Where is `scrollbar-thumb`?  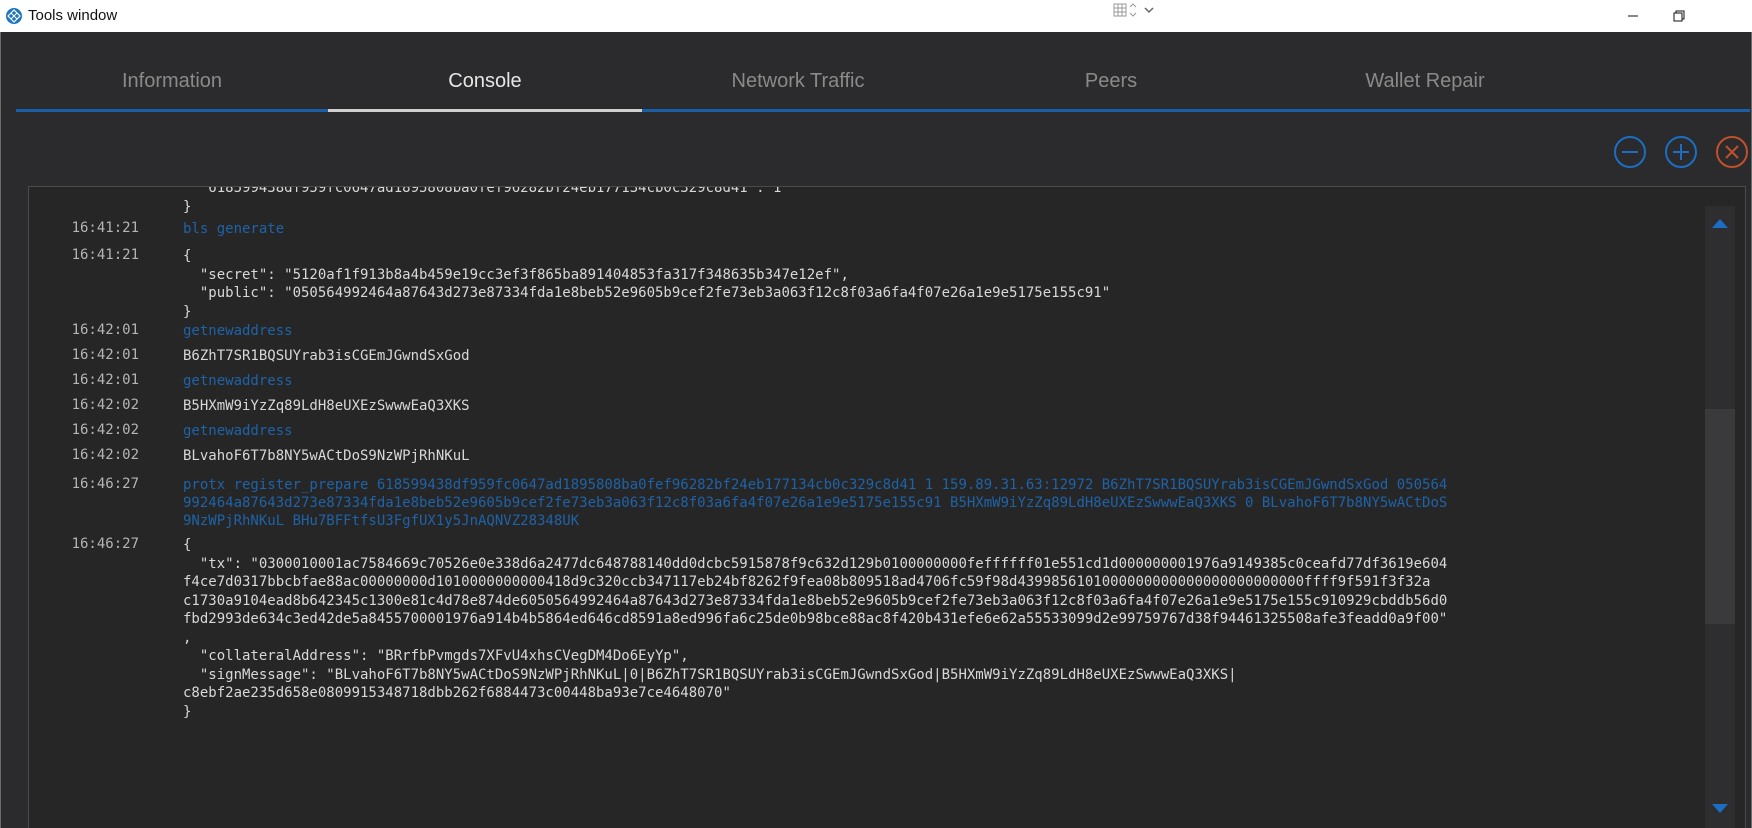 scrollbar-thumb is located at coordinates (1720, 517).